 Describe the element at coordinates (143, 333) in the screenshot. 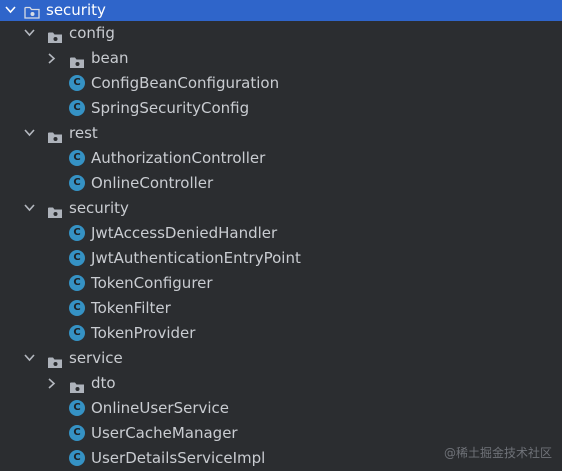

I see `tree-row-label: TokenProvider` at that location.